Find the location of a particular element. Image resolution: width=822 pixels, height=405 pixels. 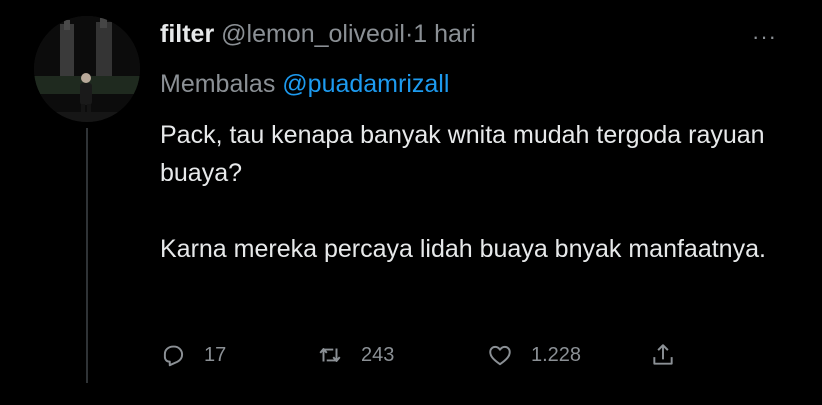

action-bar: 17 243 1.228 is located at coordinates (430, 355).